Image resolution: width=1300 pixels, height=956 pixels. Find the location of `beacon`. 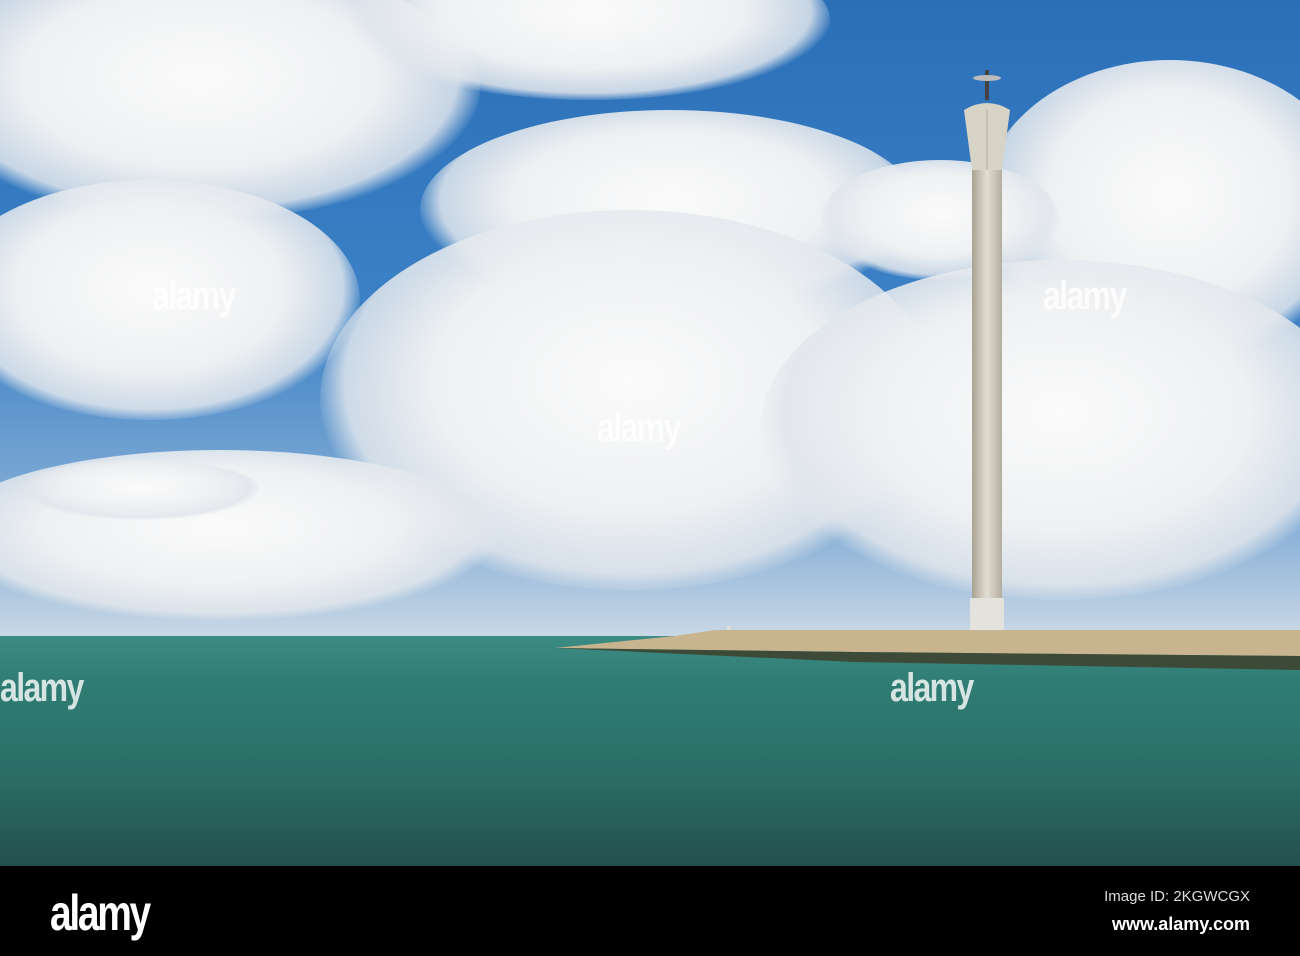

beacon is located at coordinates (729, 628).